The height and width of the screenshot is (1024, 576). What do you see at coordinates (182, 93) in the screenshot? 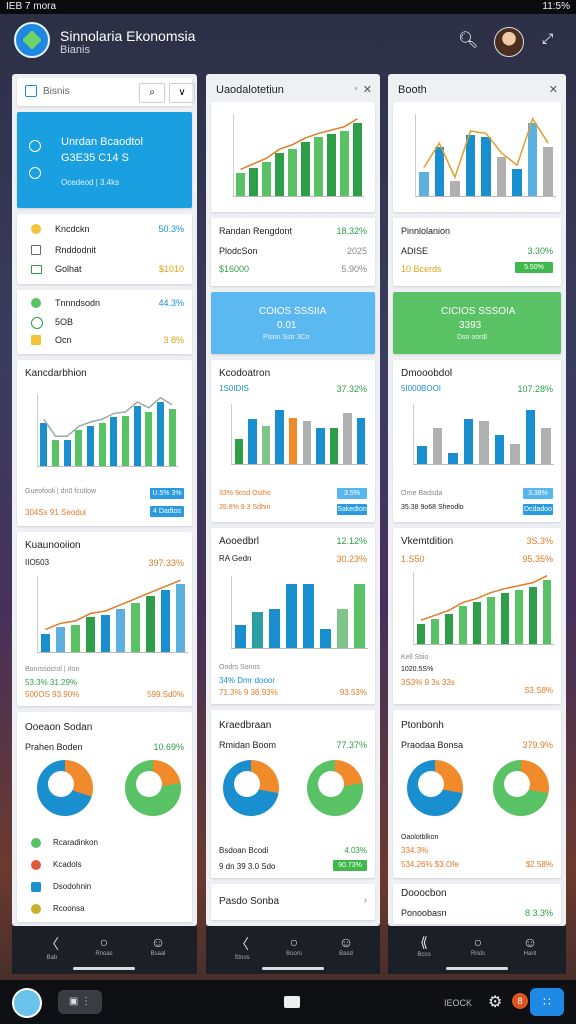
I see `chevron-down-icon: ∨` at bounding box center [182, 93].